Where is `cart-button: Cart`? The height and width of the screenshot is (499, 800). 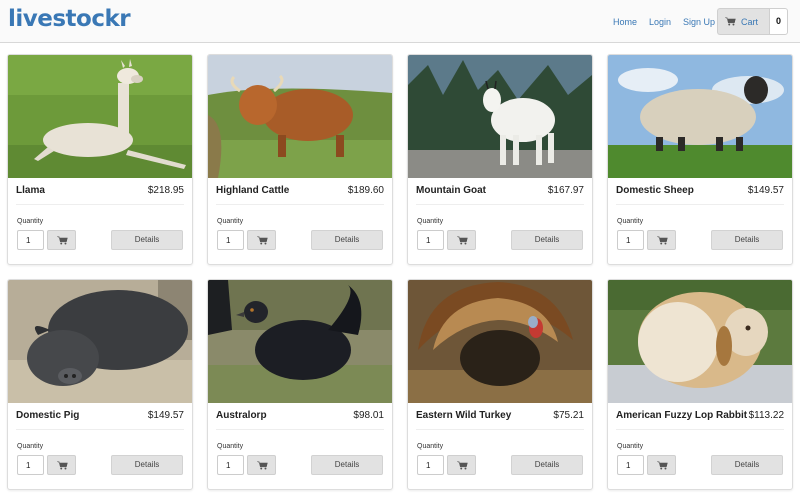 cart-button: Cart is located at coordinates (743, 21).